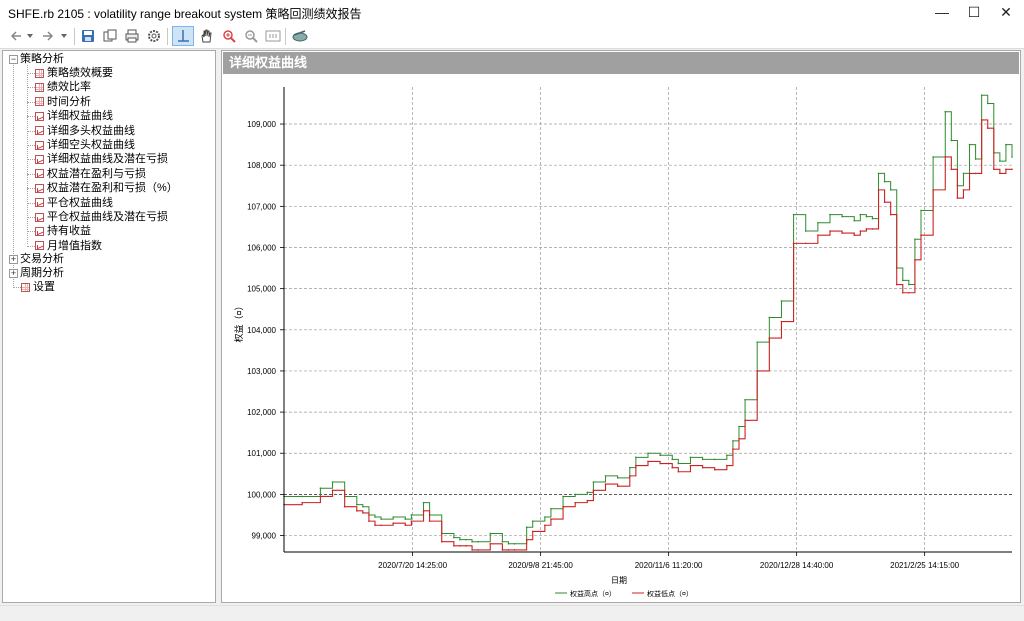 The height and width of the screenshot is (621, 1024). Describe the element at coordinates (64, 36) in the screenshot. I see `forward-dropdown-icon` at that location.